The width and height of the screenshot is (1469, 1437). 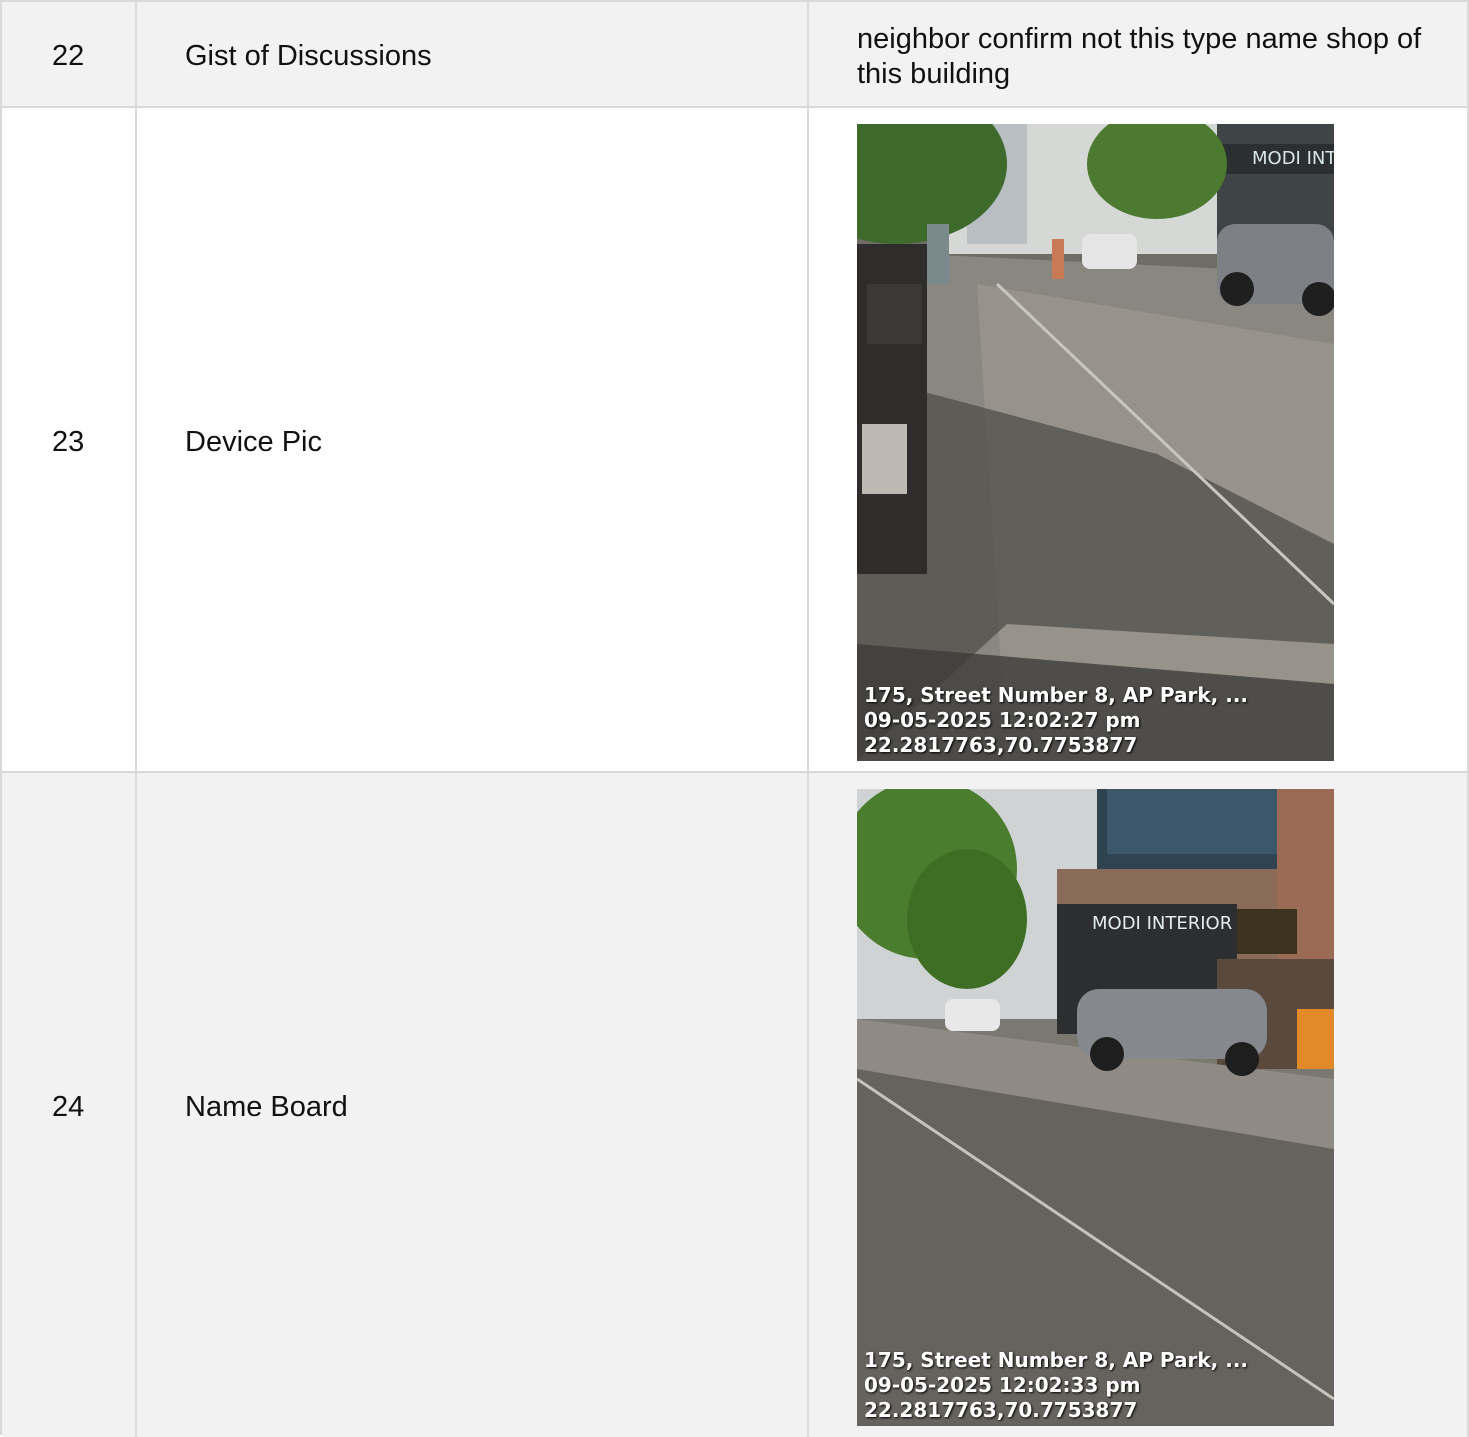 I want to click on row-number: 22, so click(x=68, y=56).